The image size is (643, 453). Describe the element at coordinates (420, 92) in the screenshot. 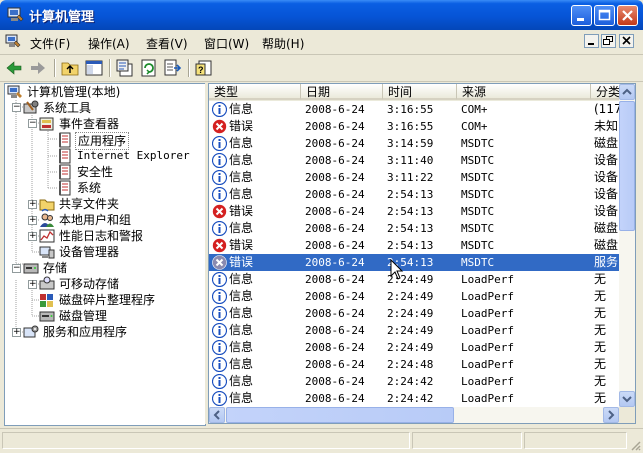

I see `column-header-time: 时间` at that location.